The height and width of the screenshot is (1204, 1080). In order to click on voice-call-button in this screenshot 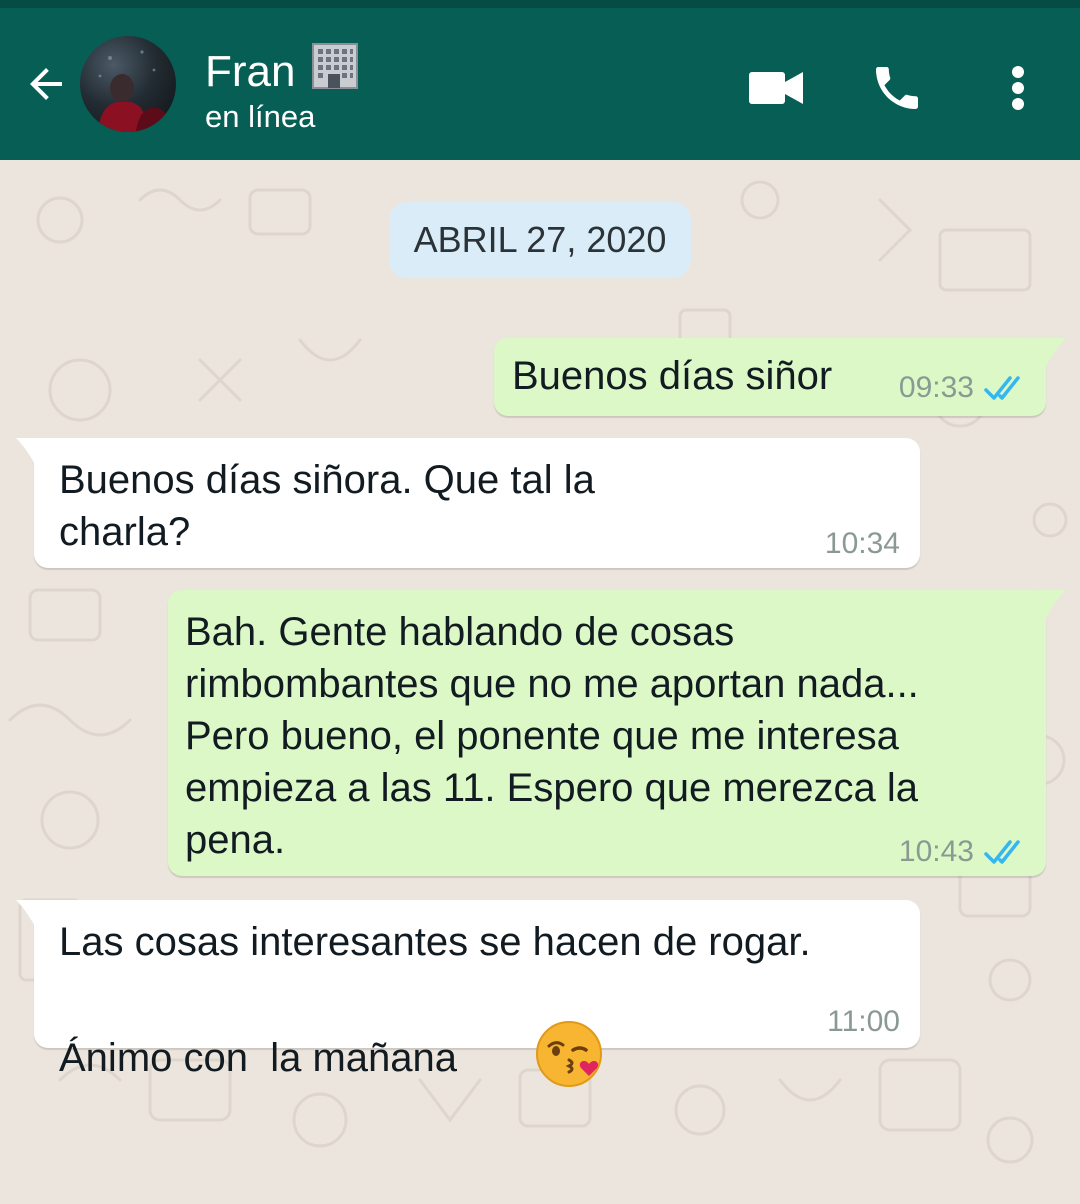, I will do `click(897, 88)`.